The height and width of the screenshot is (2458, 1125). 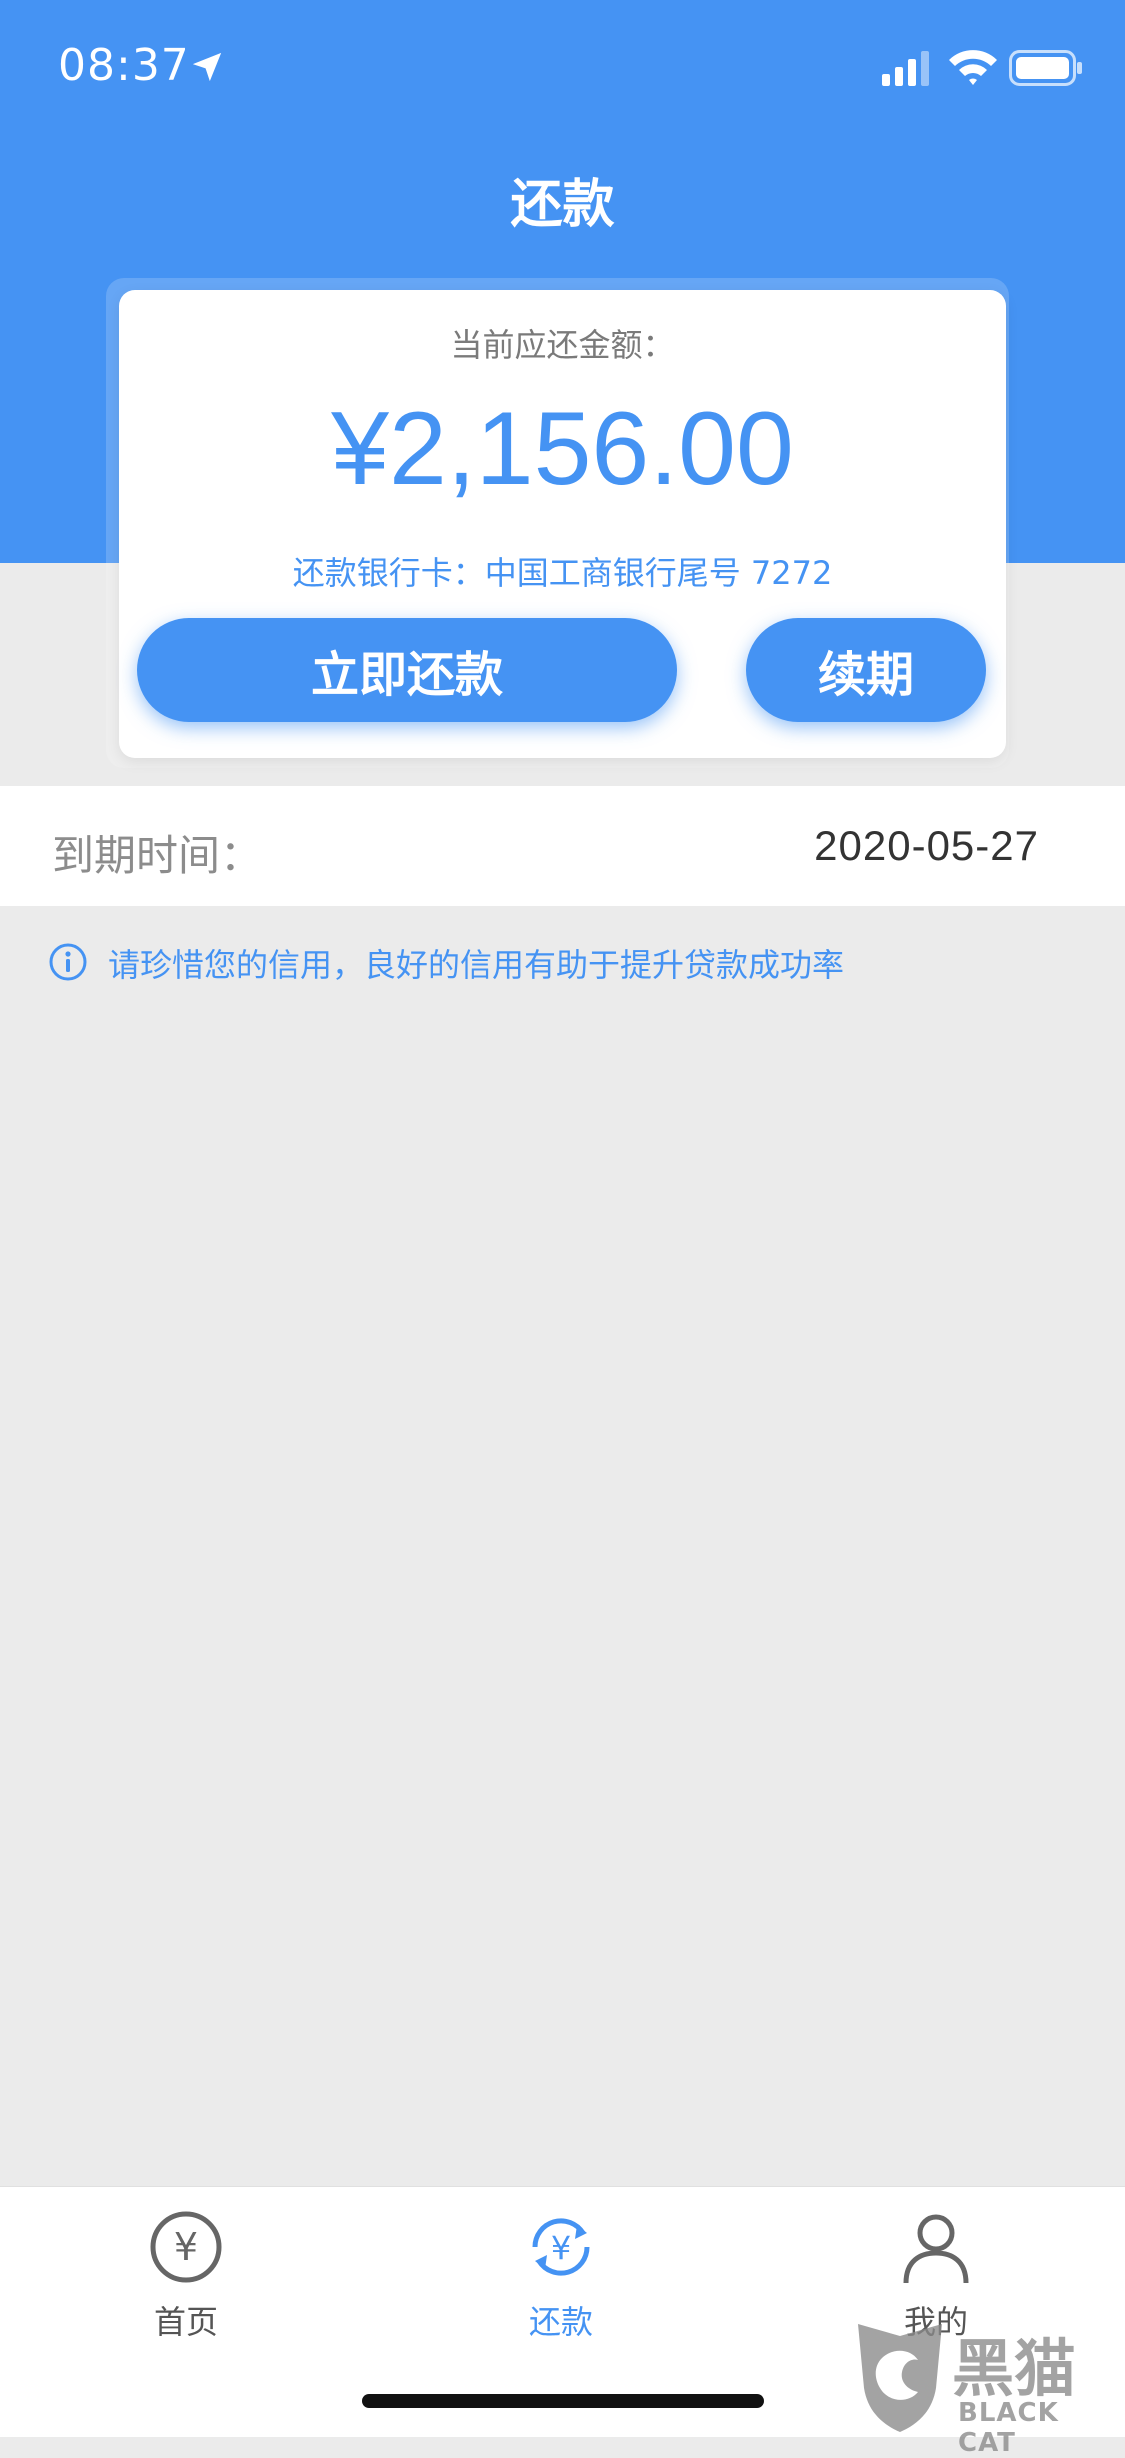 I want to click on yen-circle-icon: ¥, so click(x=186, y=2247).